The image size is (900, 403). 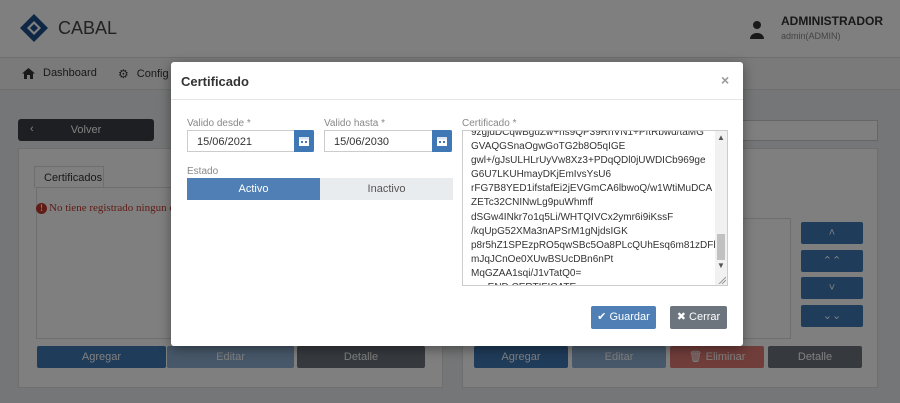 What do you see at coordinates (225, 142) in the screenshot?
I see `valido-desde-value: 15/06/2021` at bounding box center [225, 142].